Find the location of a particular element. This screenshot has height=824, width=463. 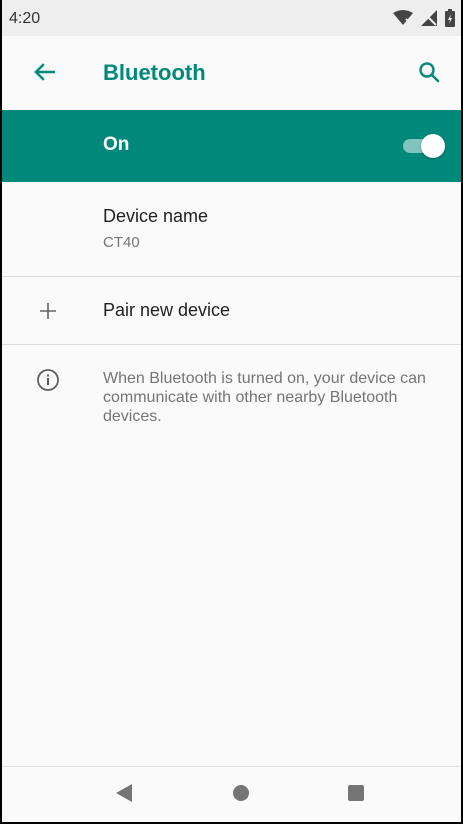

status-icons is located at coordinates (424, 20).